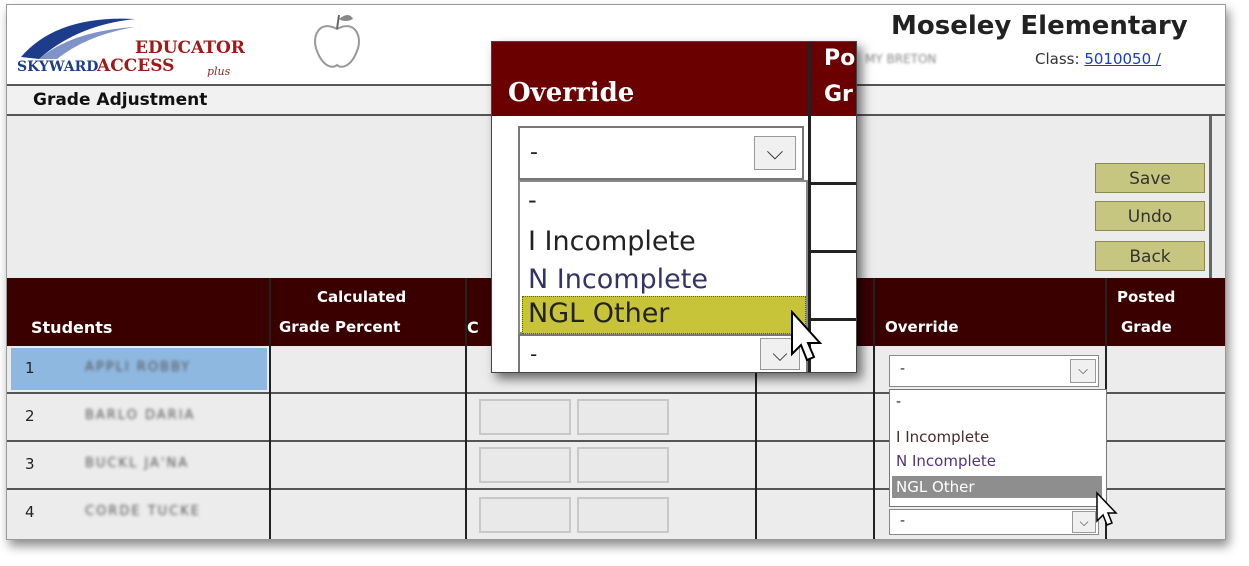 Image resolution: width=1249 pixels, height=566 pixels. I want to click on logo-access: ACCESS, so click(135, 66).